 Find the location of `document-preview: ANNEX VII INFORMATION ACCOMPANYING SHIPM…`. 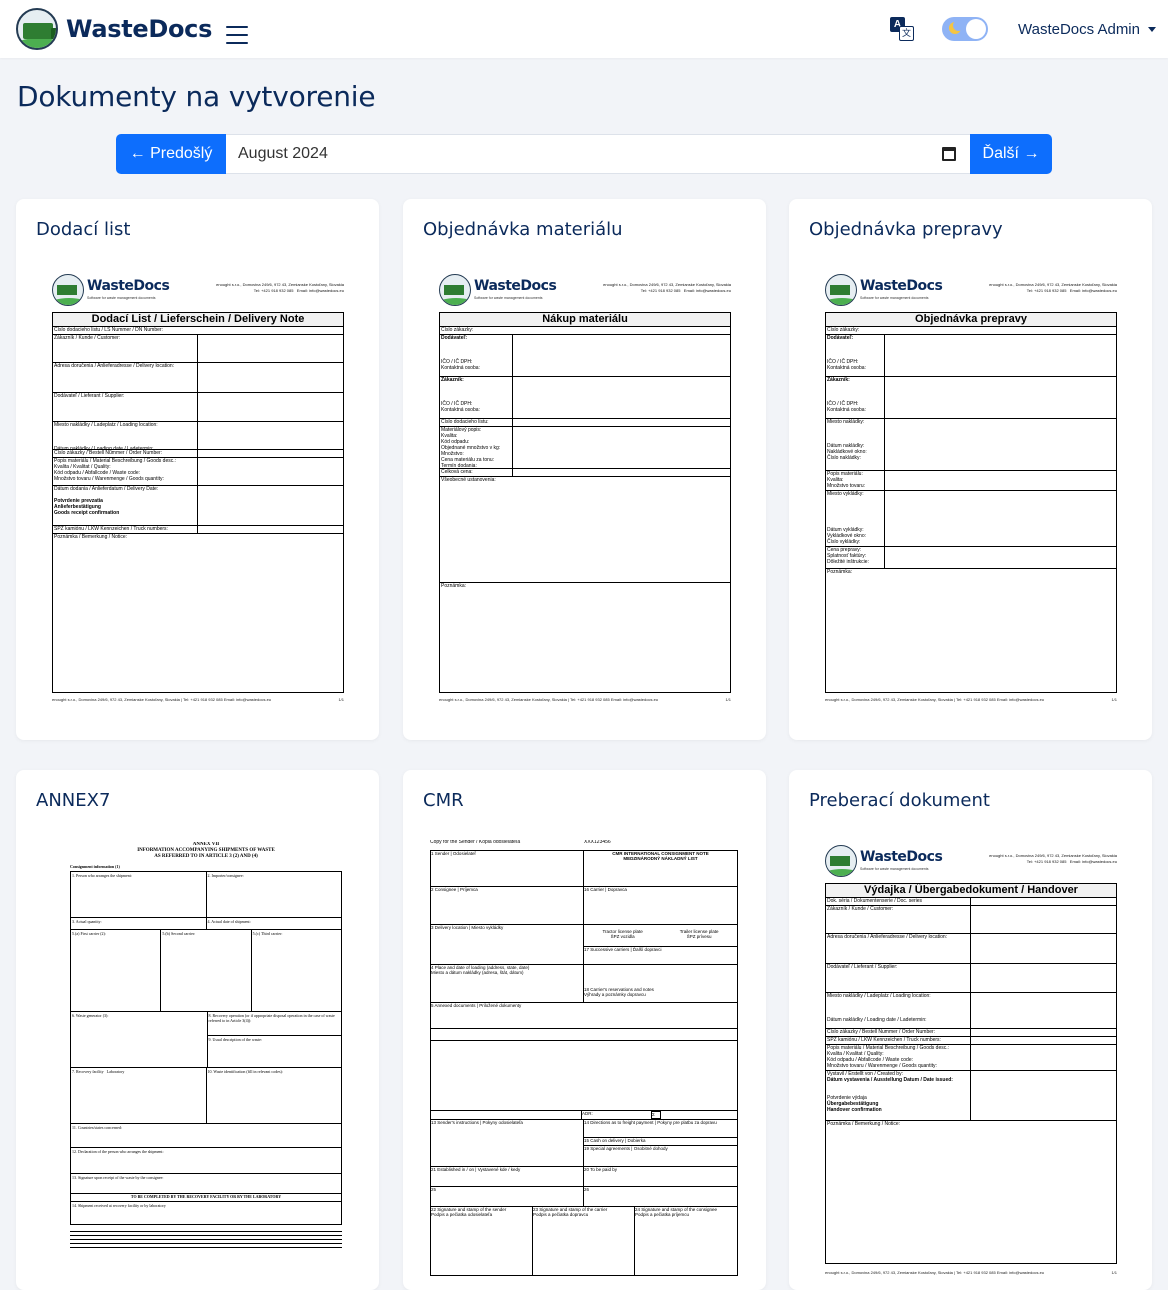

document-preview: ANNEX VII INFORMATION ACCOMPANYING SHIPM… is located at coordinates (206, 1060).